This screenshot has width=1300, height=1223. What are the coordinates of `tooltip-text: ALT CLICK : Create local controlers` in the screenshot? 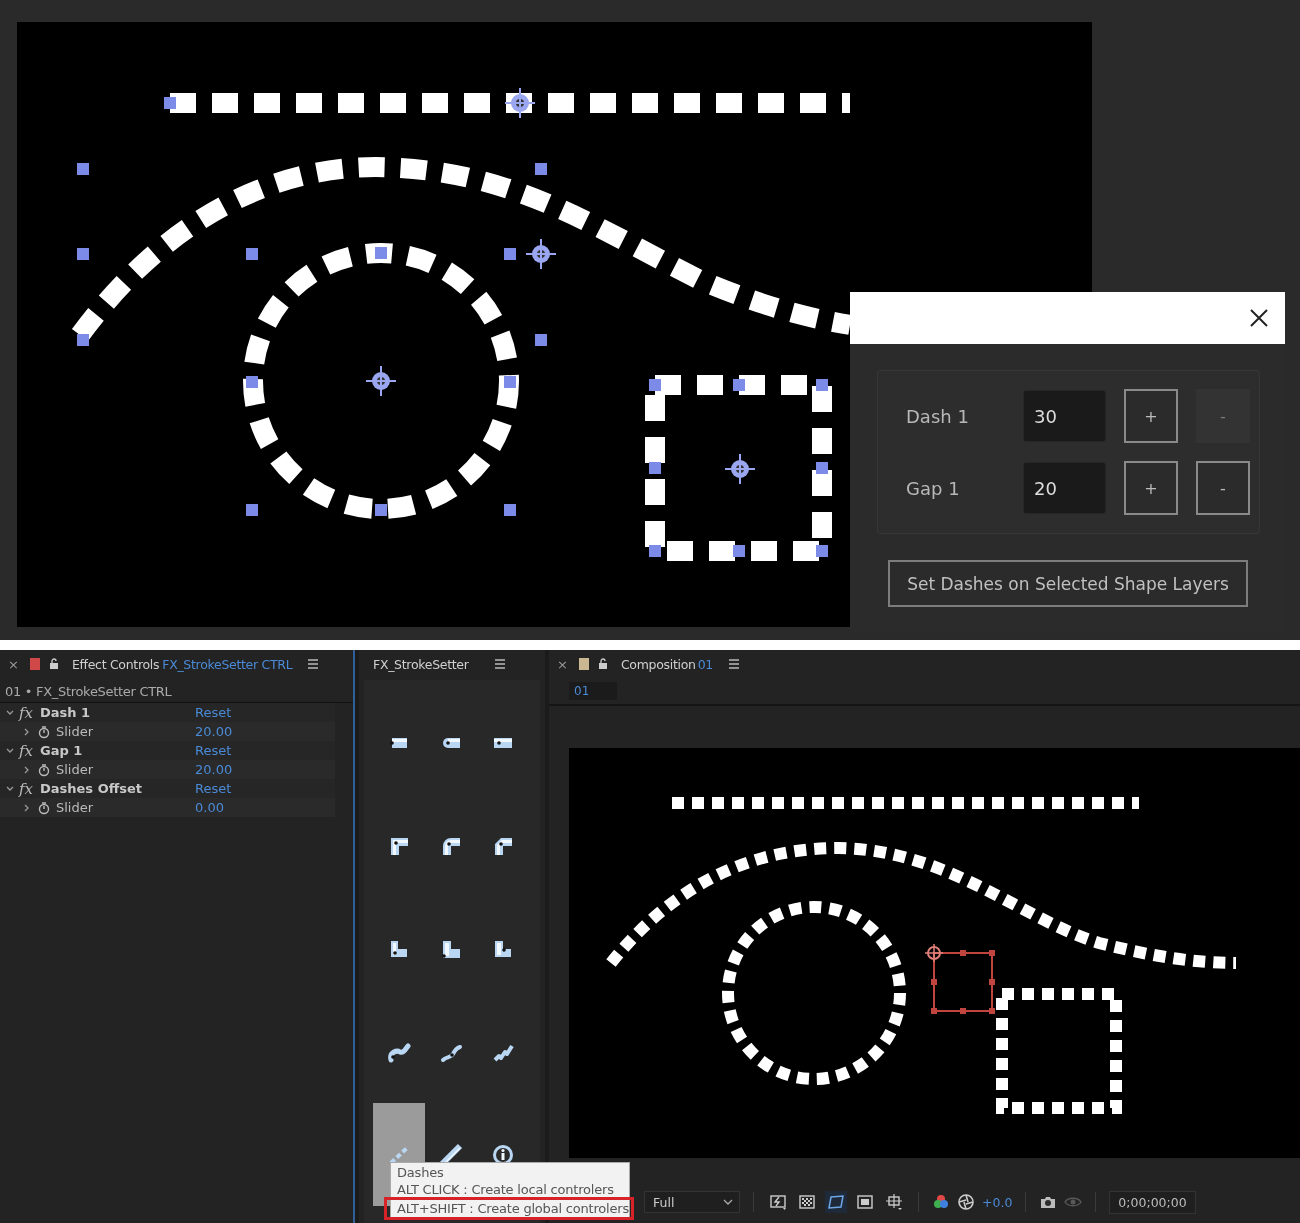 It's located at (505, 1189).